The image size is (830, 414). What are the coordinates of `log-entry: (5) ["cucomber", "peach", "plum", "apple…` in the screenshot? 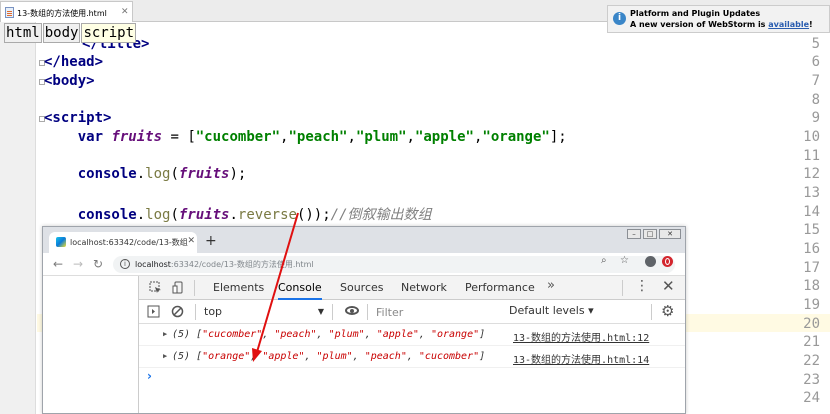 It's located at (329, 334).